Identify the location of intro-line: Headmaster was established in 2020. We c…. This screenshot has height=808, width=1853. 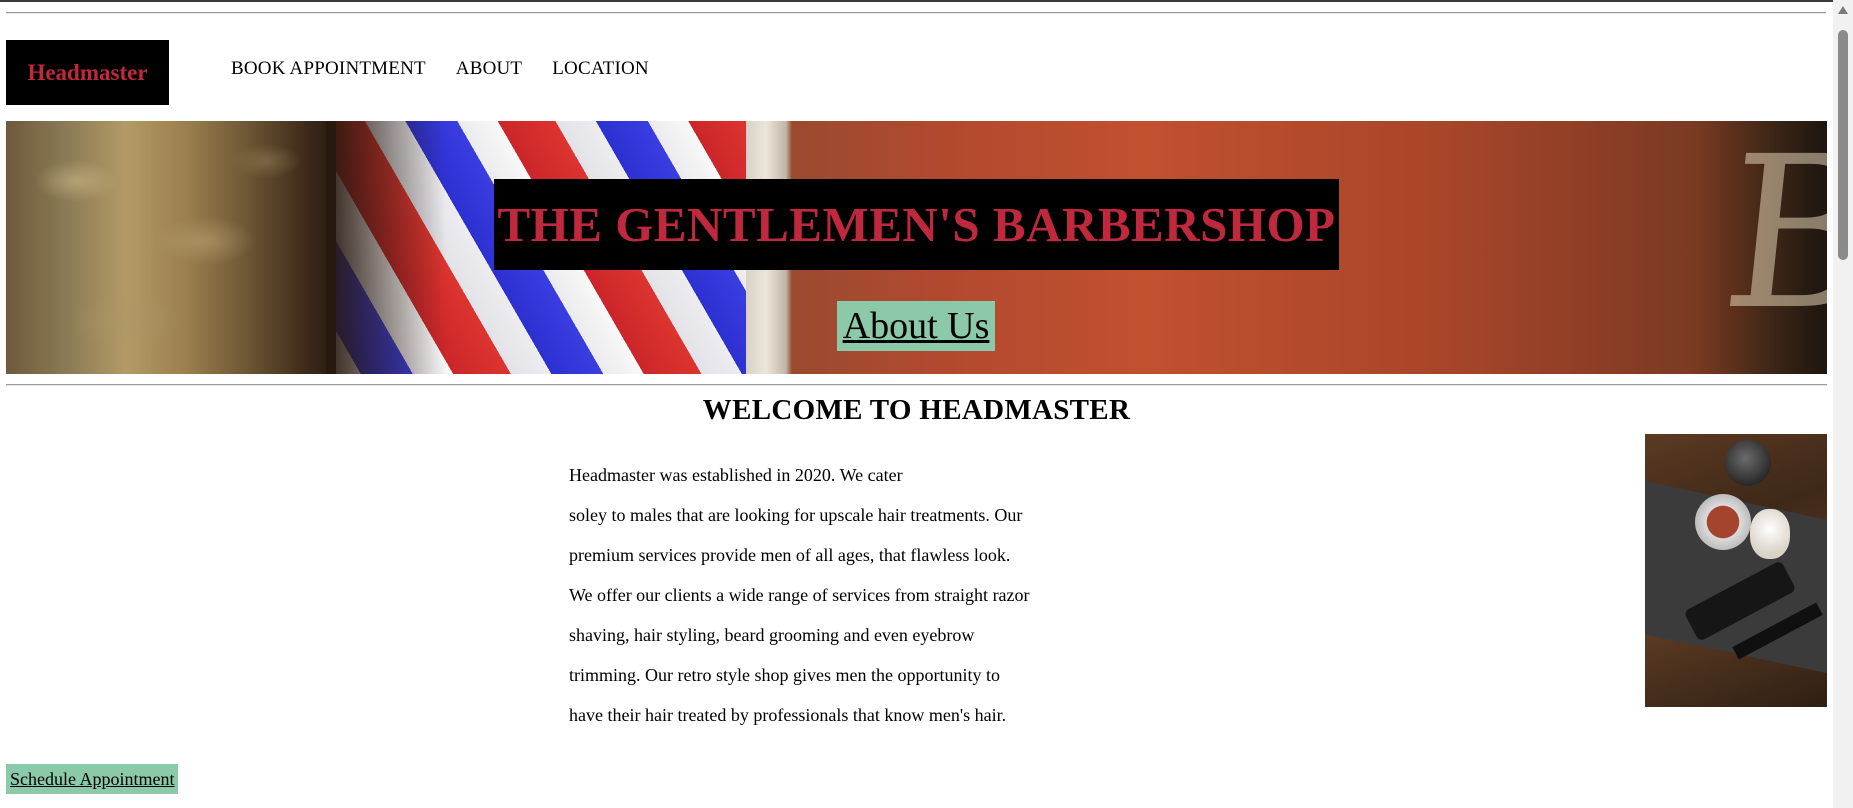
(736, 475).